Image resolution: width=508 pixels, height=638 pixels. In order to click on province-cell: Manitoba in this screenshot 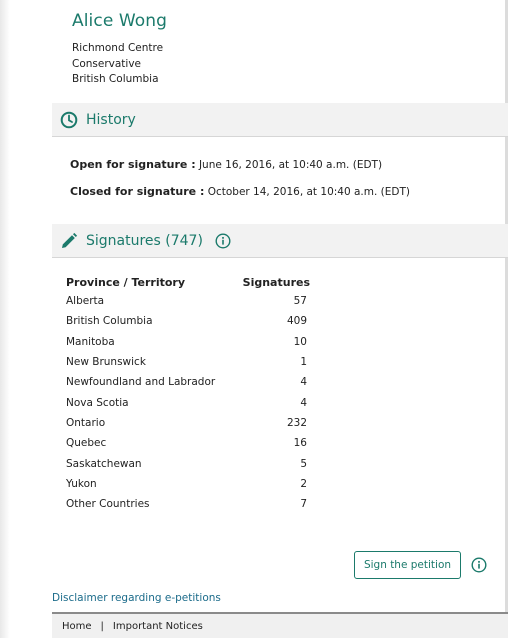, I will do `click(90, 341)`.